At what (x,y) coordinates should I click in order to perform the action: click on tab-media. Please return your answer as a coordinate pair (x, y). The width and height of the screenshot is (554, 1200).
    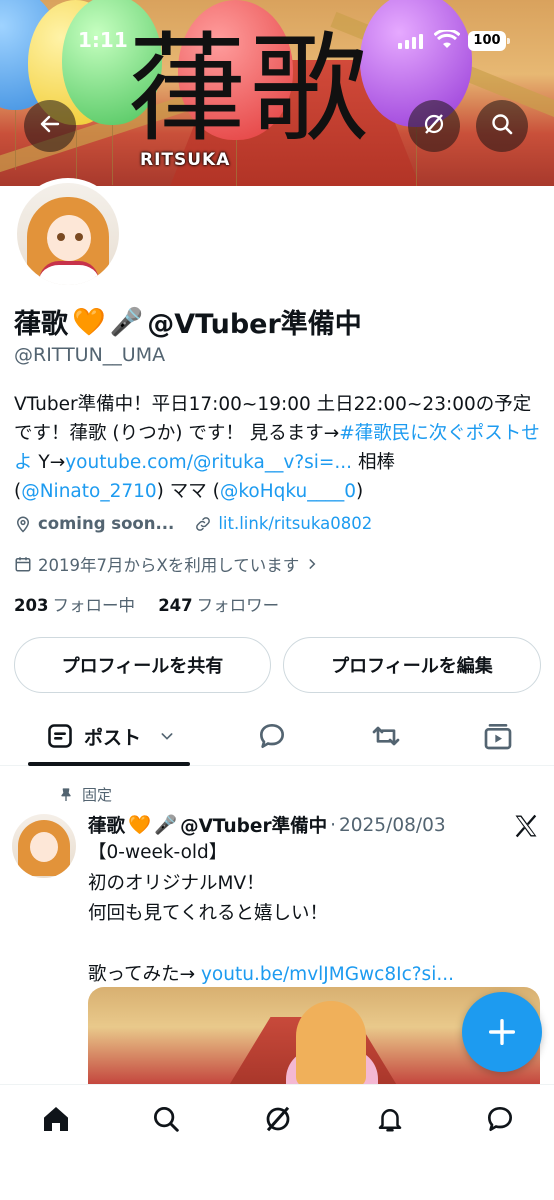
    Looking at the image, I should click on (498, 736).